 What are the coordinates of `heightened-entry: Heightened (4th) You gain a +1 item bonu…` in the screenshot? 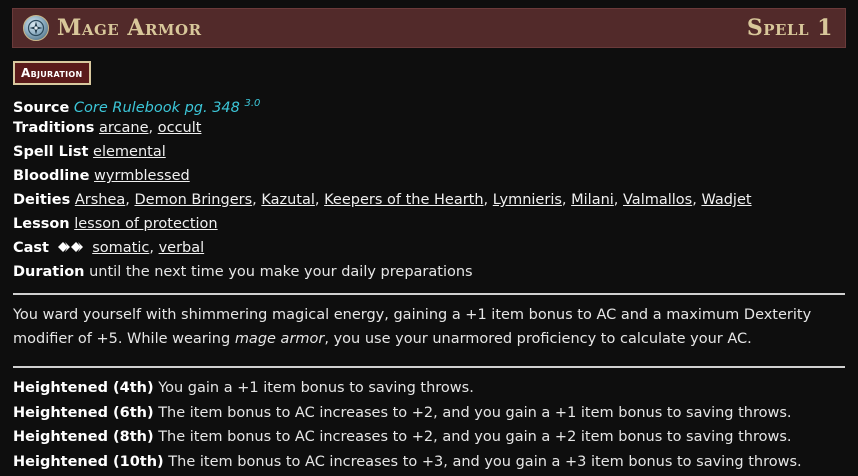 It's located at (407, 388).